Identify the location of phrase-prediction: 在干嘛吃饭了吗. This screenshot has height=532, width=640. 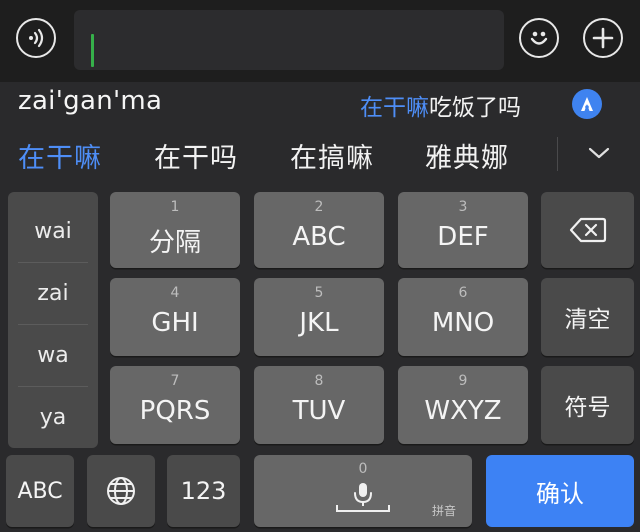
(440, 105).